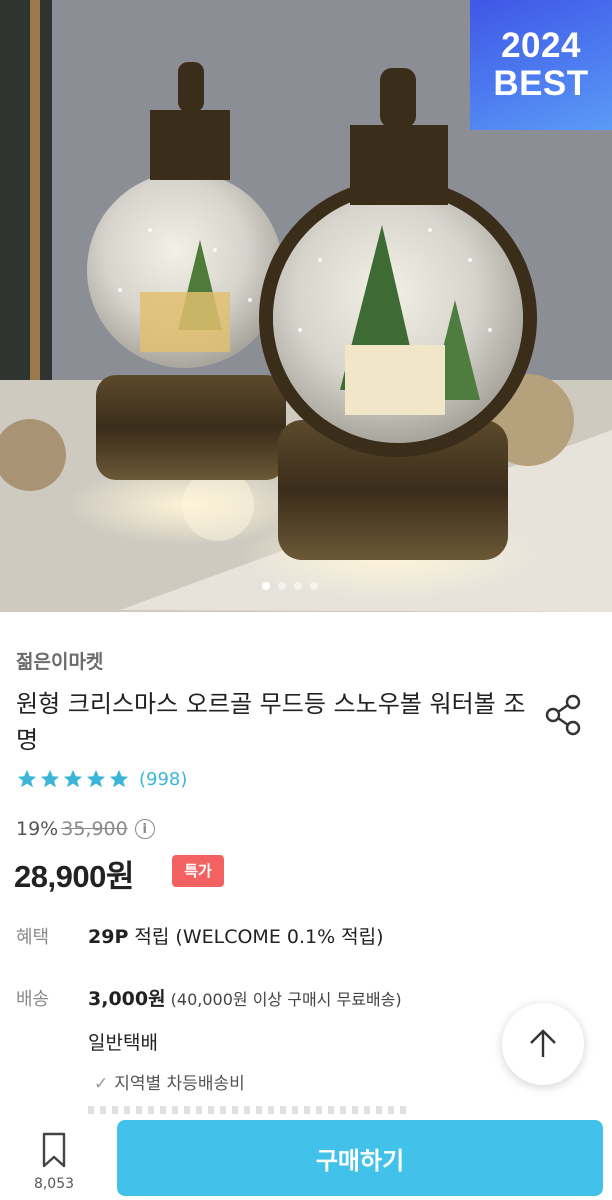 The width and height of the screenshot is (612, 1200). What do you see at coordinates (37, 829) in the screenshot?
I see `discount-rate: 19%` at bounding box center [37, 829].